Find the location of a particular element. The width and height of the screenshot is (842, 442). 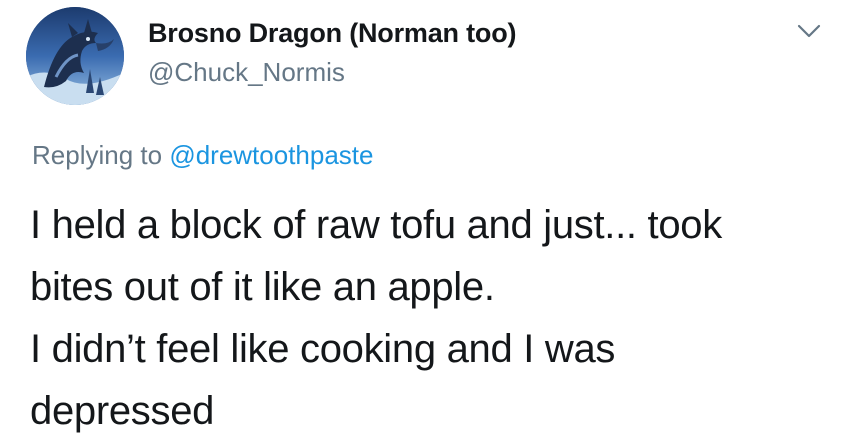

more-options-button is located at coordinates (809, 31).